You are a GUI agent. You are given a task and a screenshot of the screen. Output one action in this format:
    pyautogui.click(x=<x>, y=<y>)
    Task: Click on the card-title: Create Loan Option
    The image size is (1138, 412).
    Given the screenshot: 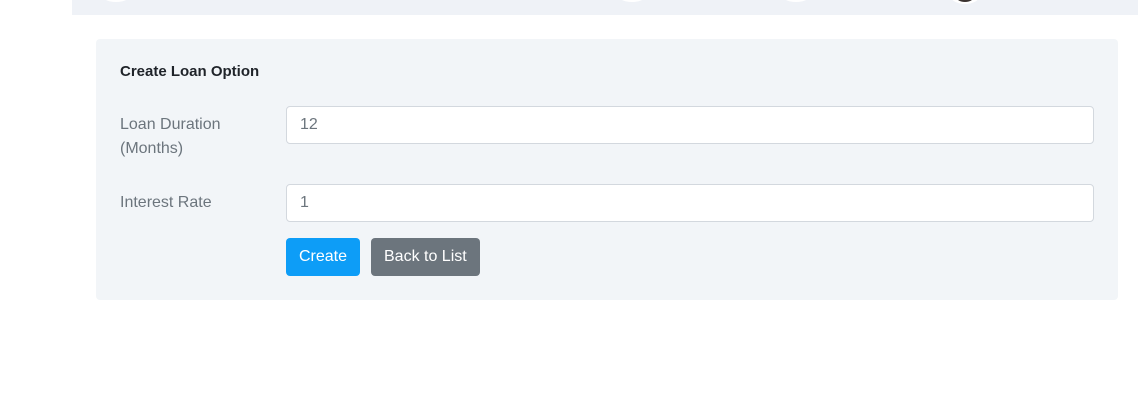 What is the action you would take?
    pyautogui.click(x=190, y=71)
    